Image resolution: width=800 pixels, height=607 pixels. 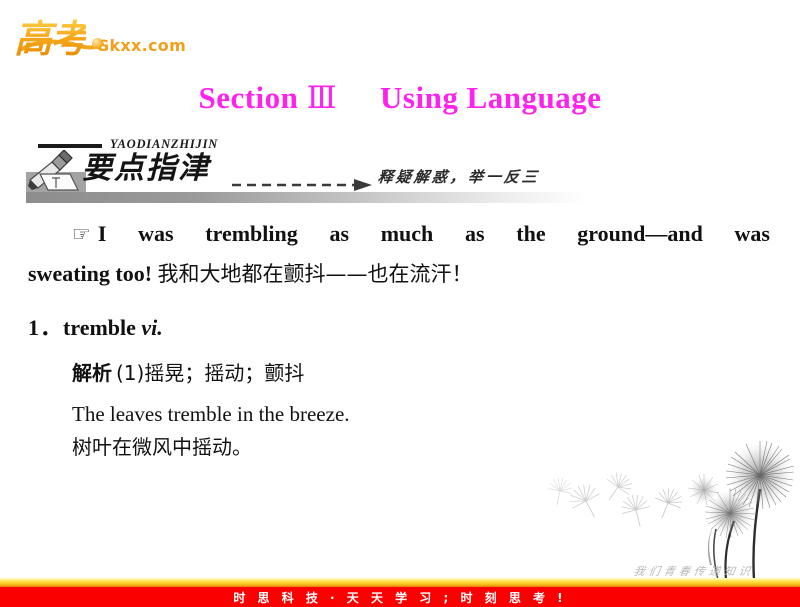 What do you see at coordinates (70, 146) in the screenshot?
I see `banner-rule-line` at bounding box center [70, 146].